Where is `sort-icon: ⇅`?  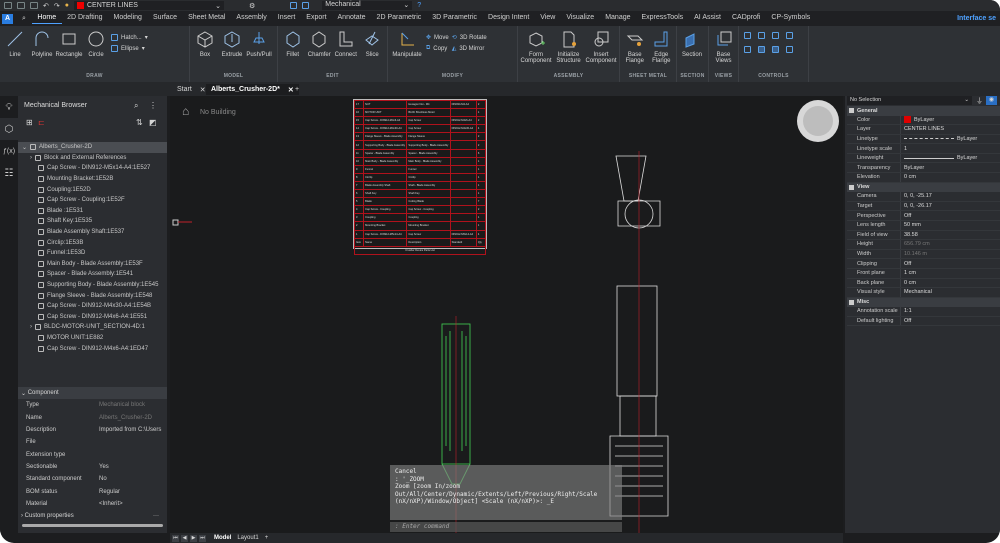
sort-icon: ⇅ is located at coordinates (139, 122).